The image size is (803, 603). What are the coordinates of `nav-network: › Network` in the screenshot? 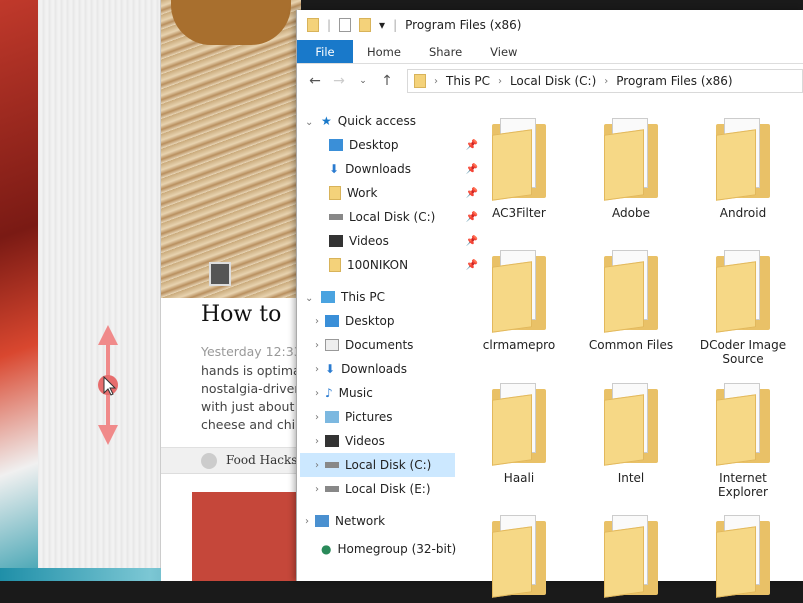 It's located at (382, 521).